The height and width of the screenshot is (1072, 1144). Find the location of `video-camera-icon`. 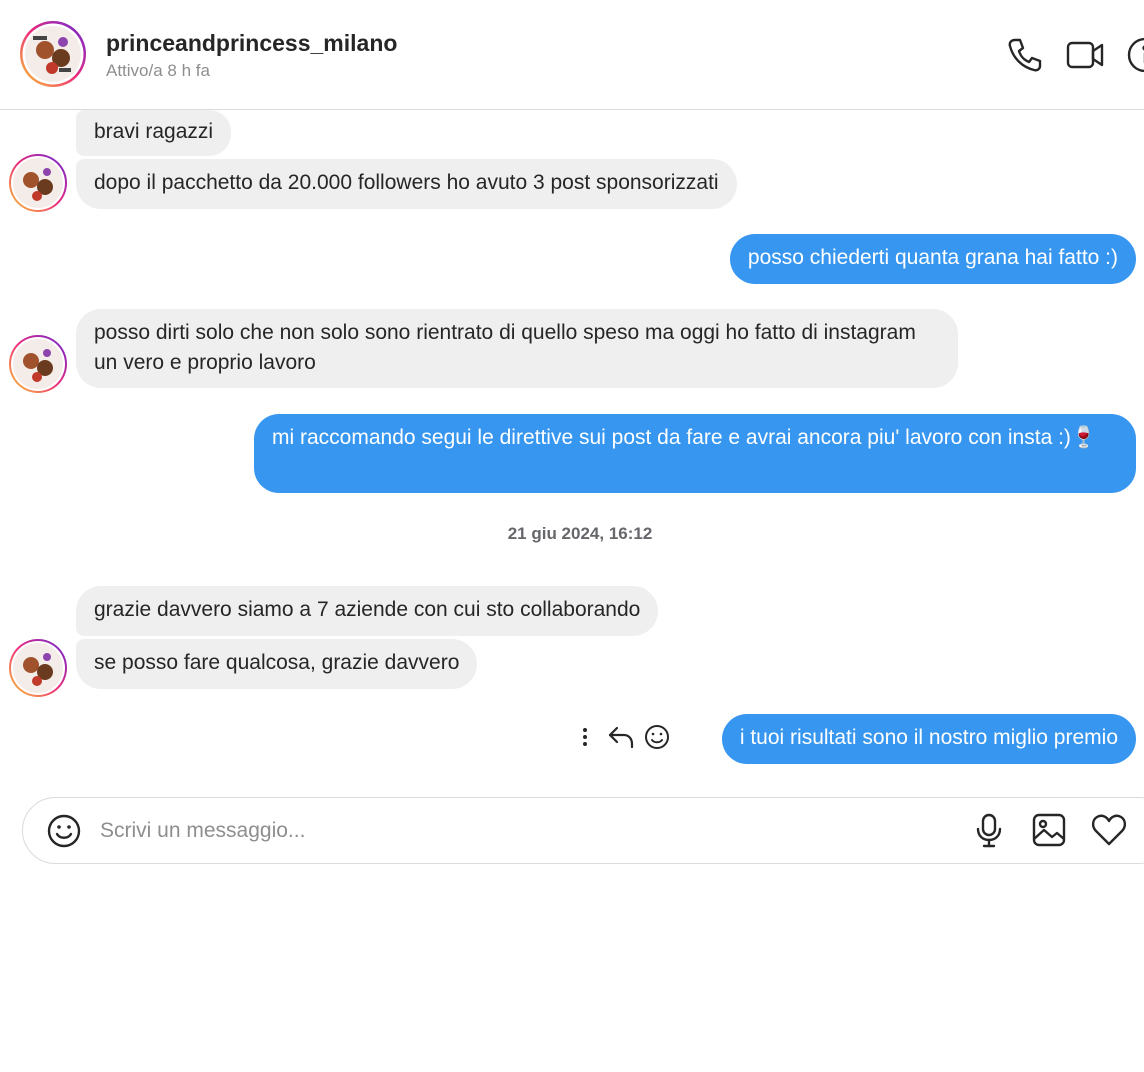

video-camera-icon is located at coordinates (1085, 55).